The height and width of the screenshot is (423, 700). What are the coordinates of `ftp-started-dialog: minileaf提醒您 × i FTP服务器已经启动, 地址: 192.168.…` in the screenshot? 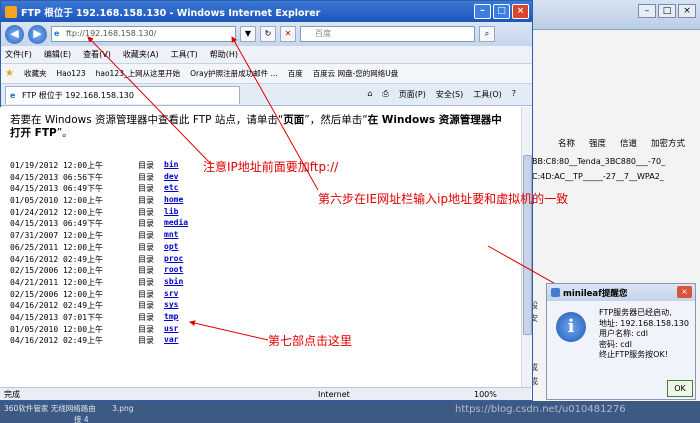 It's located at (621, 341).